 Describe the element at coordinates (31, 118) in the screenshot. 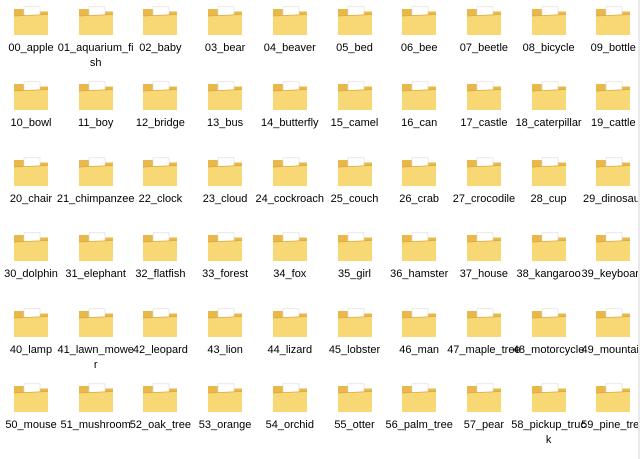

I see `folder-item: 10_bowl` at that location.